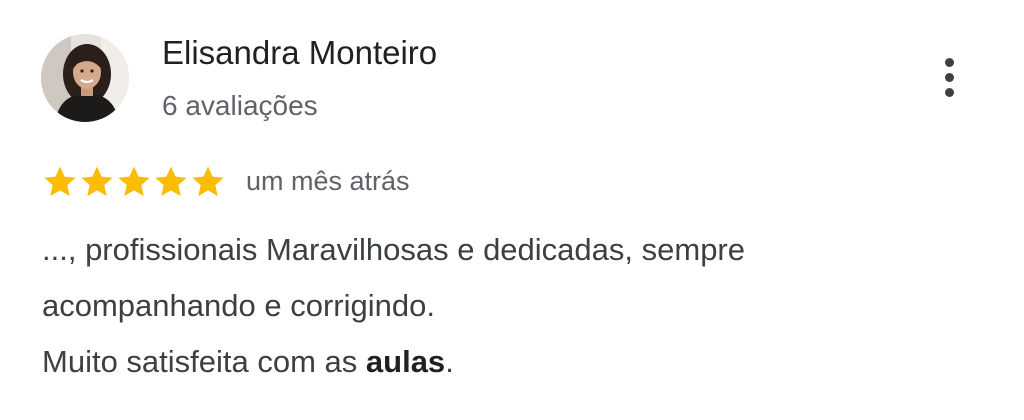  I want to click on avatar, so click(85, 78).